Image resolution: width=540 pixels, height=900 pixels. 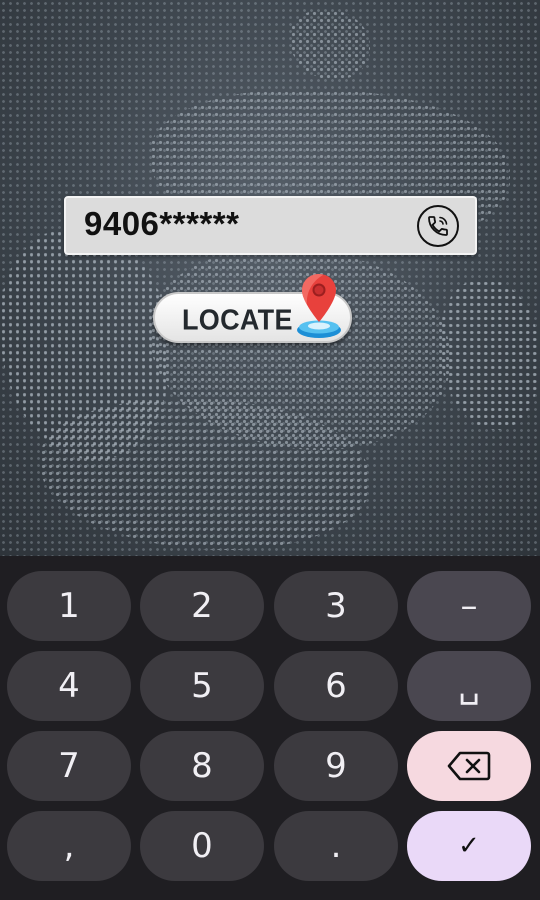 I want to click on key-9: 9, so click(x=336, y=766).